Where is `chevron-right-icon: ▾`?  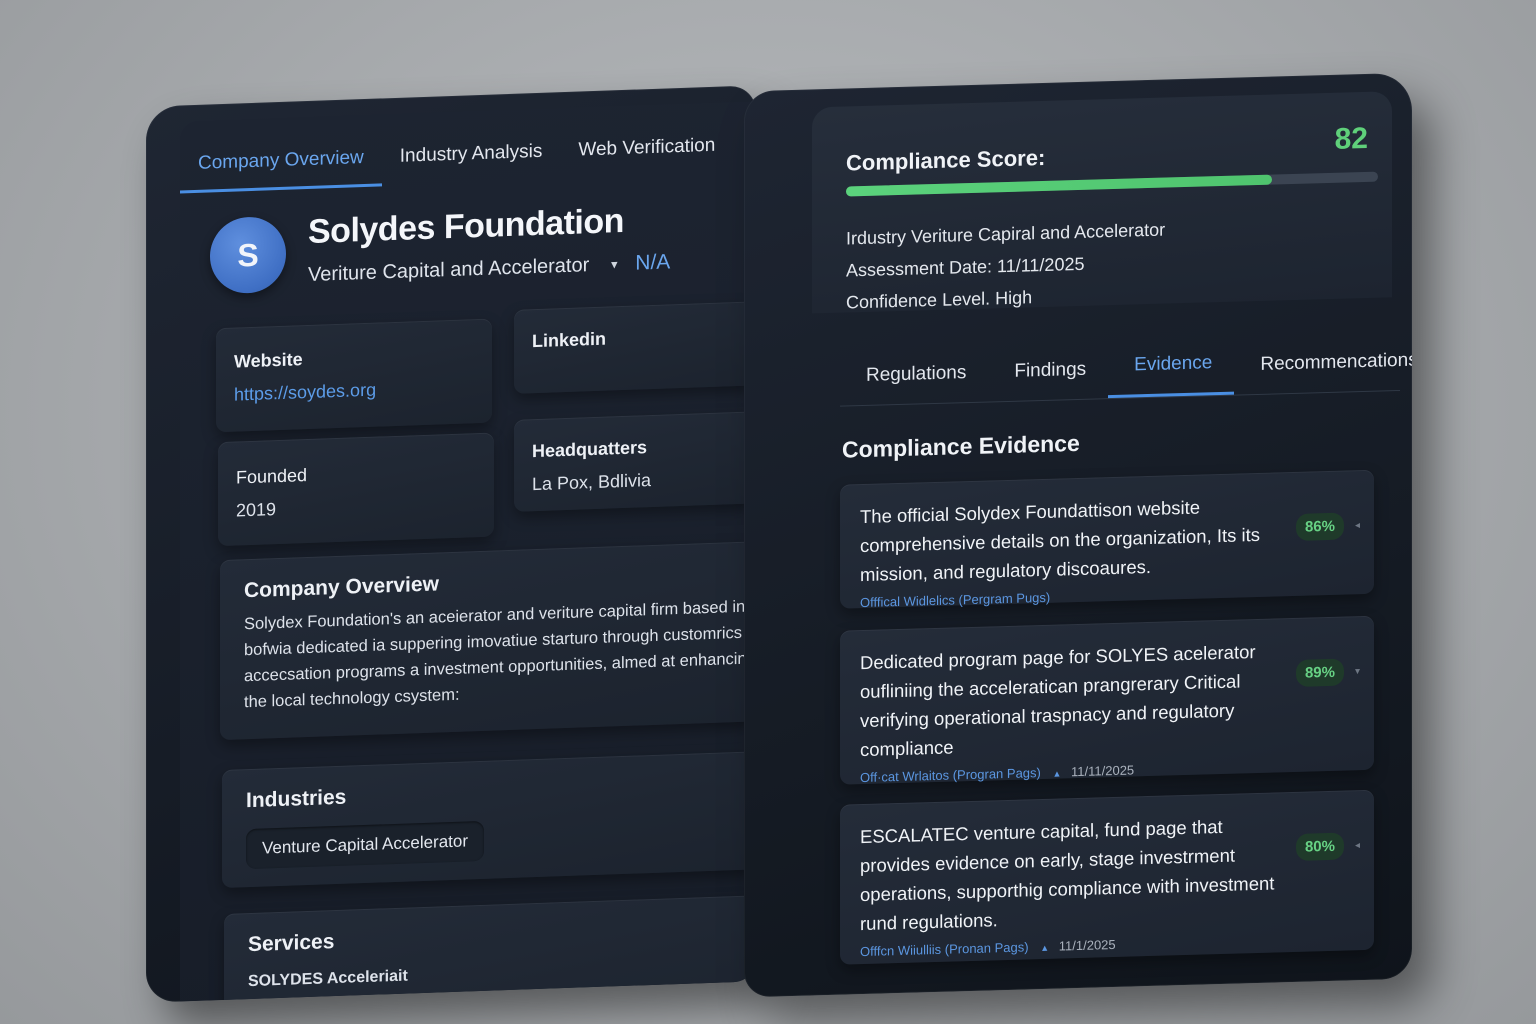 chevron-right-icon: ▾ is located at coordinates (1357, 671).